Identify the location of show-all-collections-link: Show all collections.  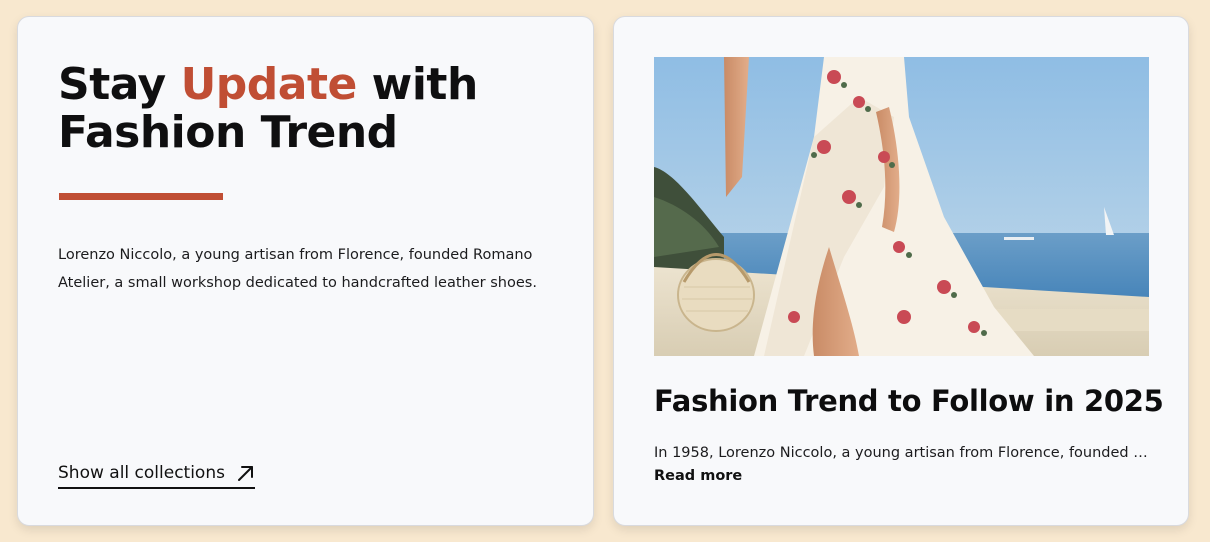
(156, 476).